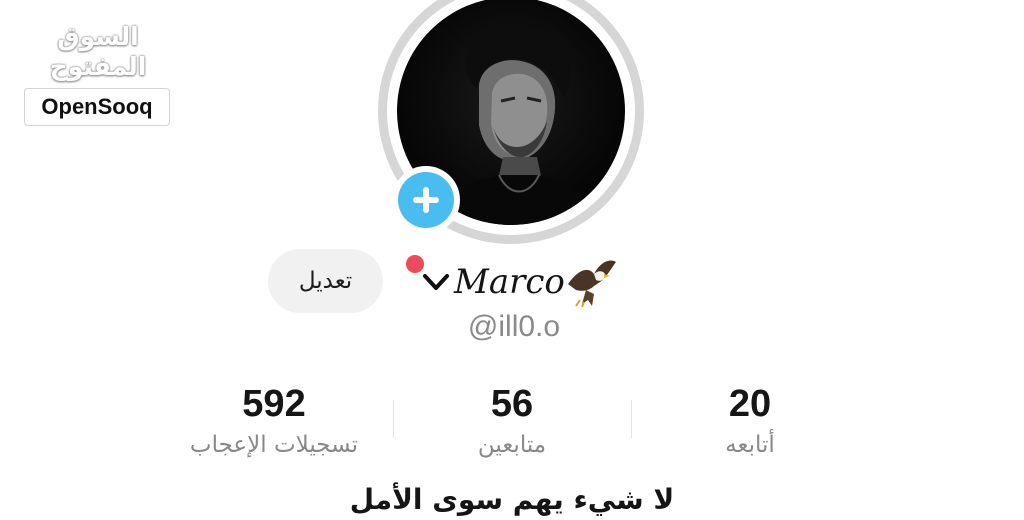  I want to click on stat-likes: 592 تسجيلات الإعجاب, so click(274, 421).